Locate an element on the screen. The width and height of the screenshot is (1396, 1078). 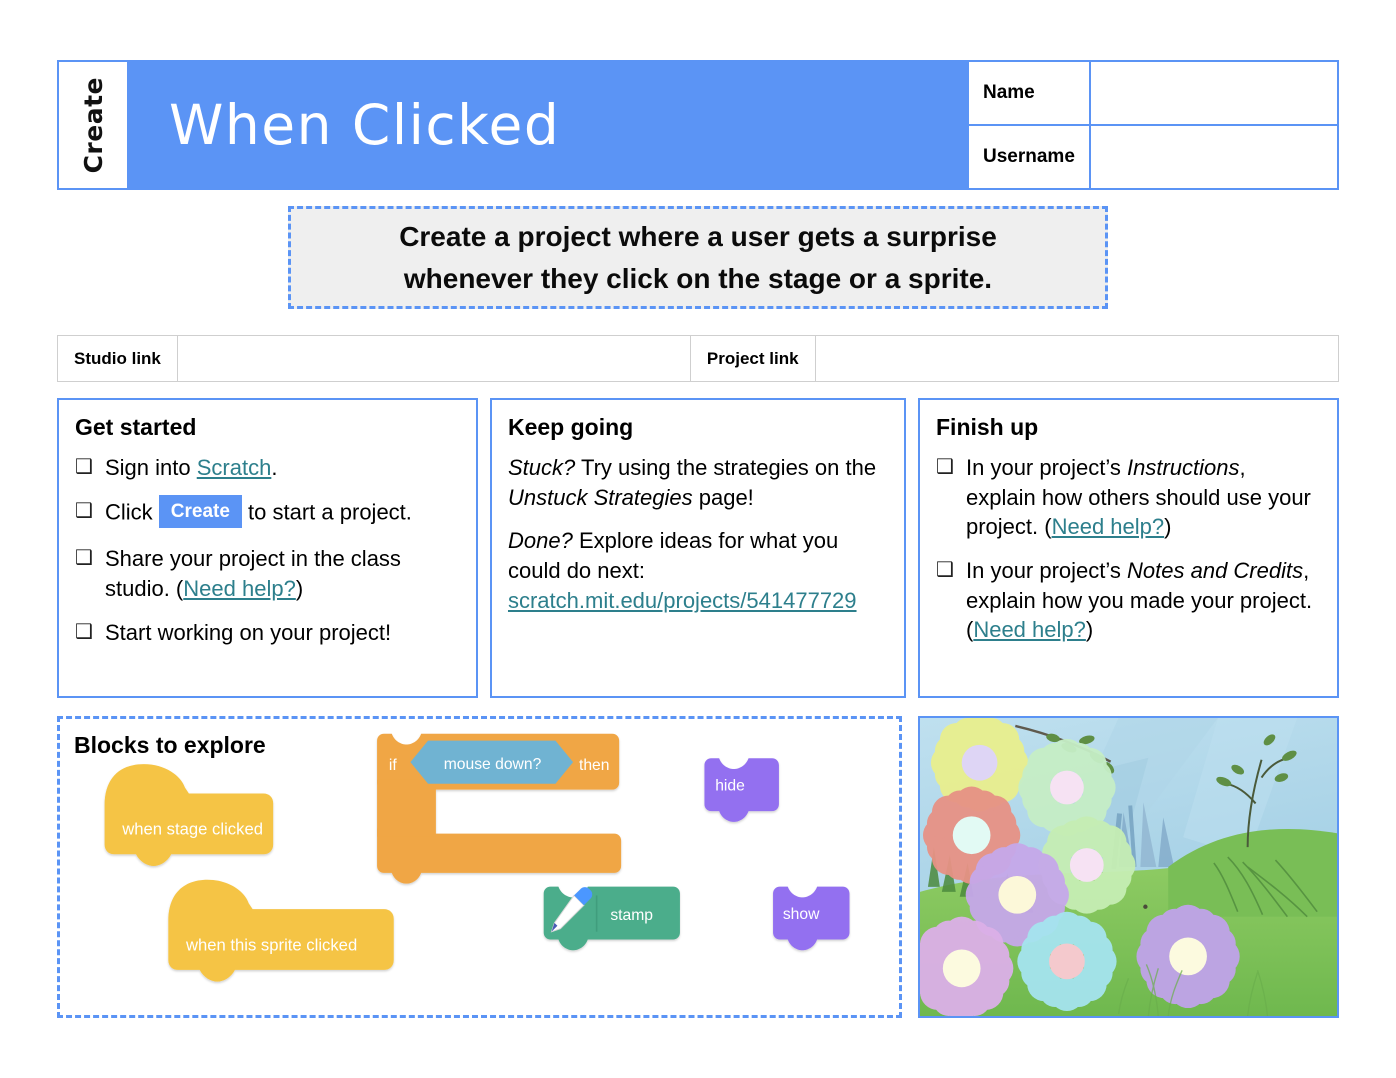
garden-illustration is located at coordinates (1128, 867).